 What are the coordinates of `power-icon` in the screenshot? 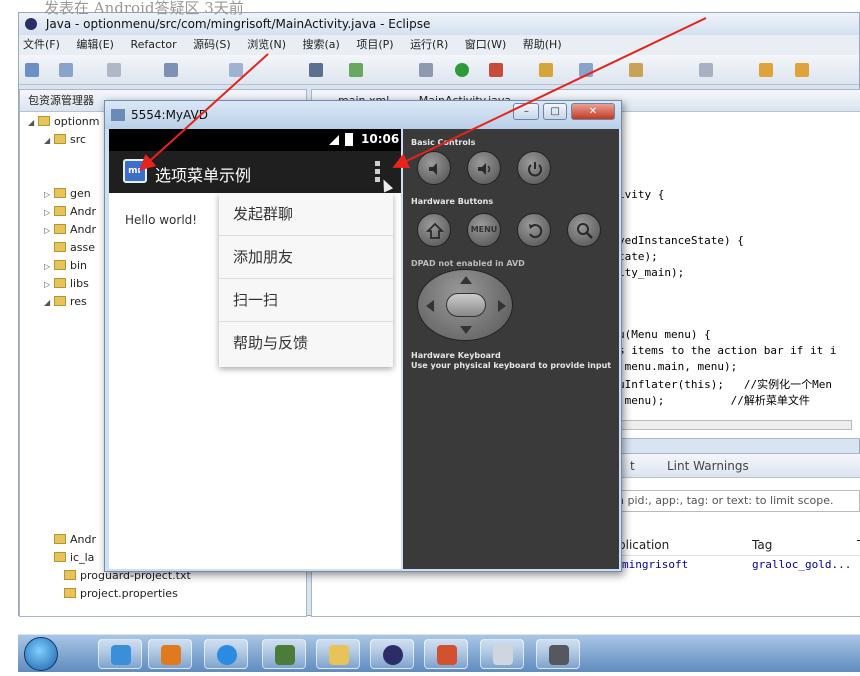 It's located at (535, 169).